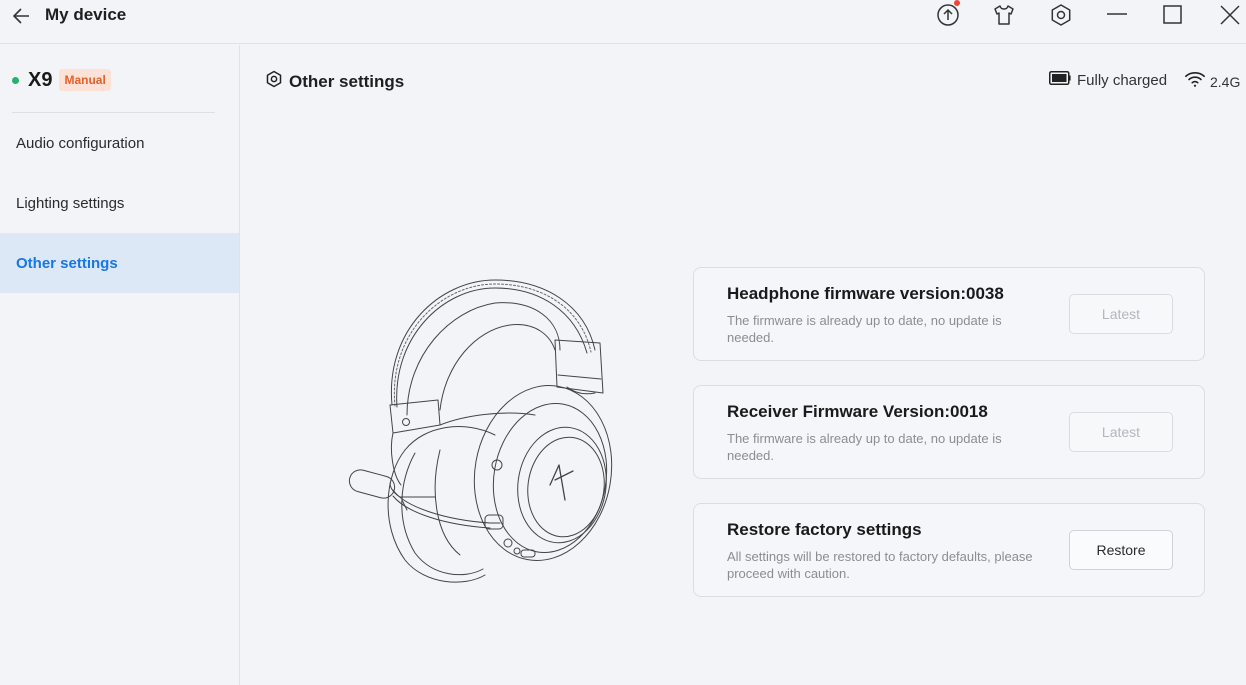 The height and width of the screenshot is (685, 1246). What do you see at coordinates (347, 81) in the screenshot?
I see `page-title: Other settings` at bounding box center [347, 81].